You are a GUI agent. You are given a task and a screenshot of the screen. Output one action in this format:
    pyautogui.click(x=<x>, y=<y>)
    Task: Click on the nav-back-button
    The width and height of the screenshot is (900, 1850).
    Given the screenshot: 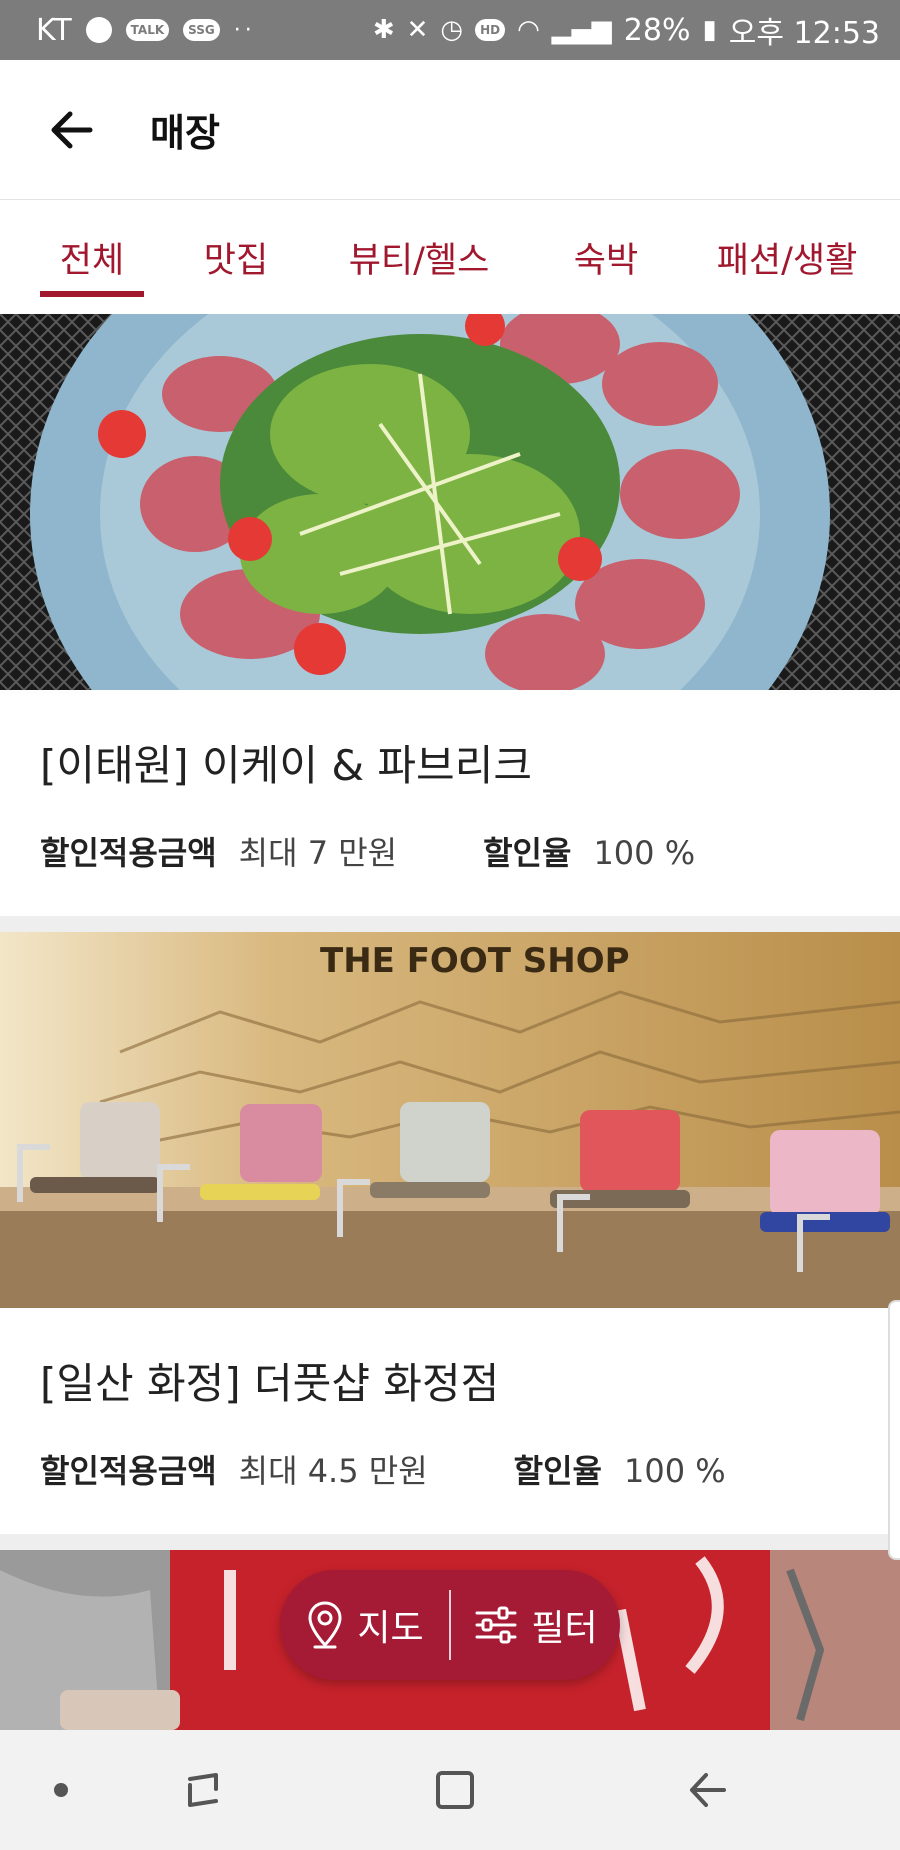 What is the action you would take?
    pyautogui.click(x=707, y=1790)
    